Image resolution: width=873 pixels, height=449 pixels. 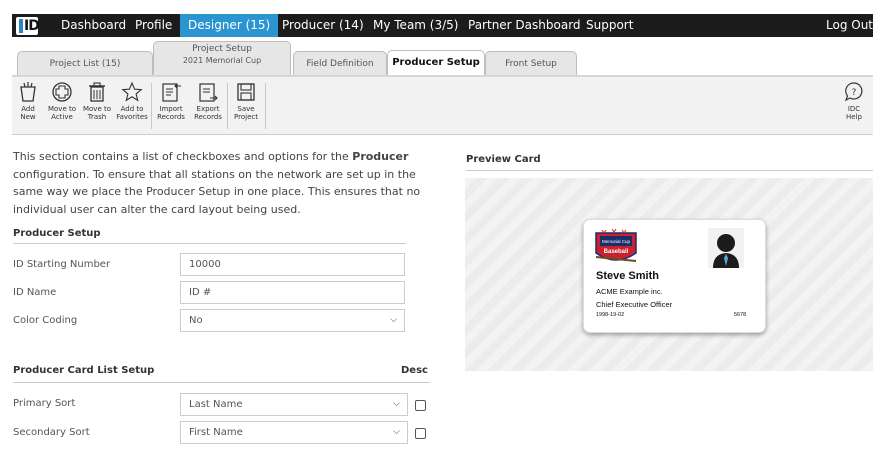 What do you see at coordinates (854, 109) in the screenshot?
I see `help-label1: IDC` at bounding box center [854, 109].